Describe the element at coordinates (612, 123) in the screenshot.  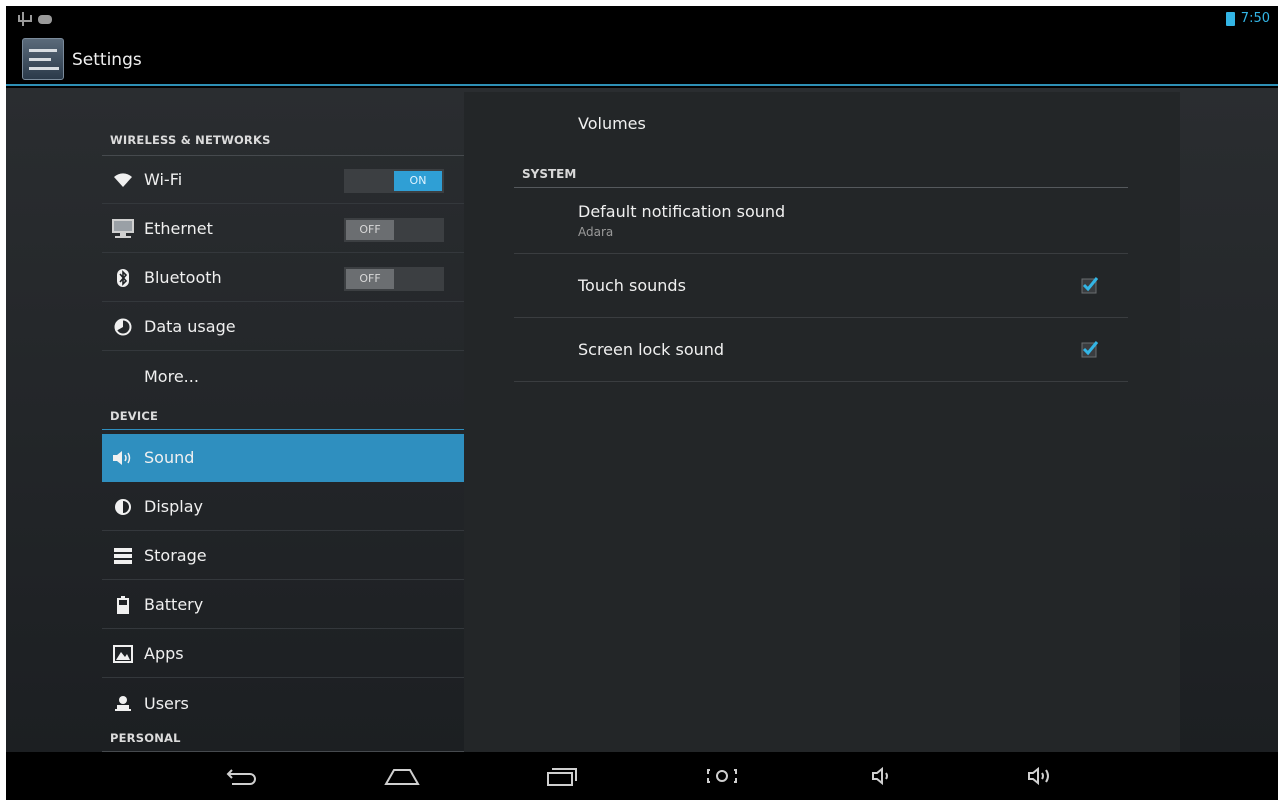
I see `pref-title: Volumes` at that location.